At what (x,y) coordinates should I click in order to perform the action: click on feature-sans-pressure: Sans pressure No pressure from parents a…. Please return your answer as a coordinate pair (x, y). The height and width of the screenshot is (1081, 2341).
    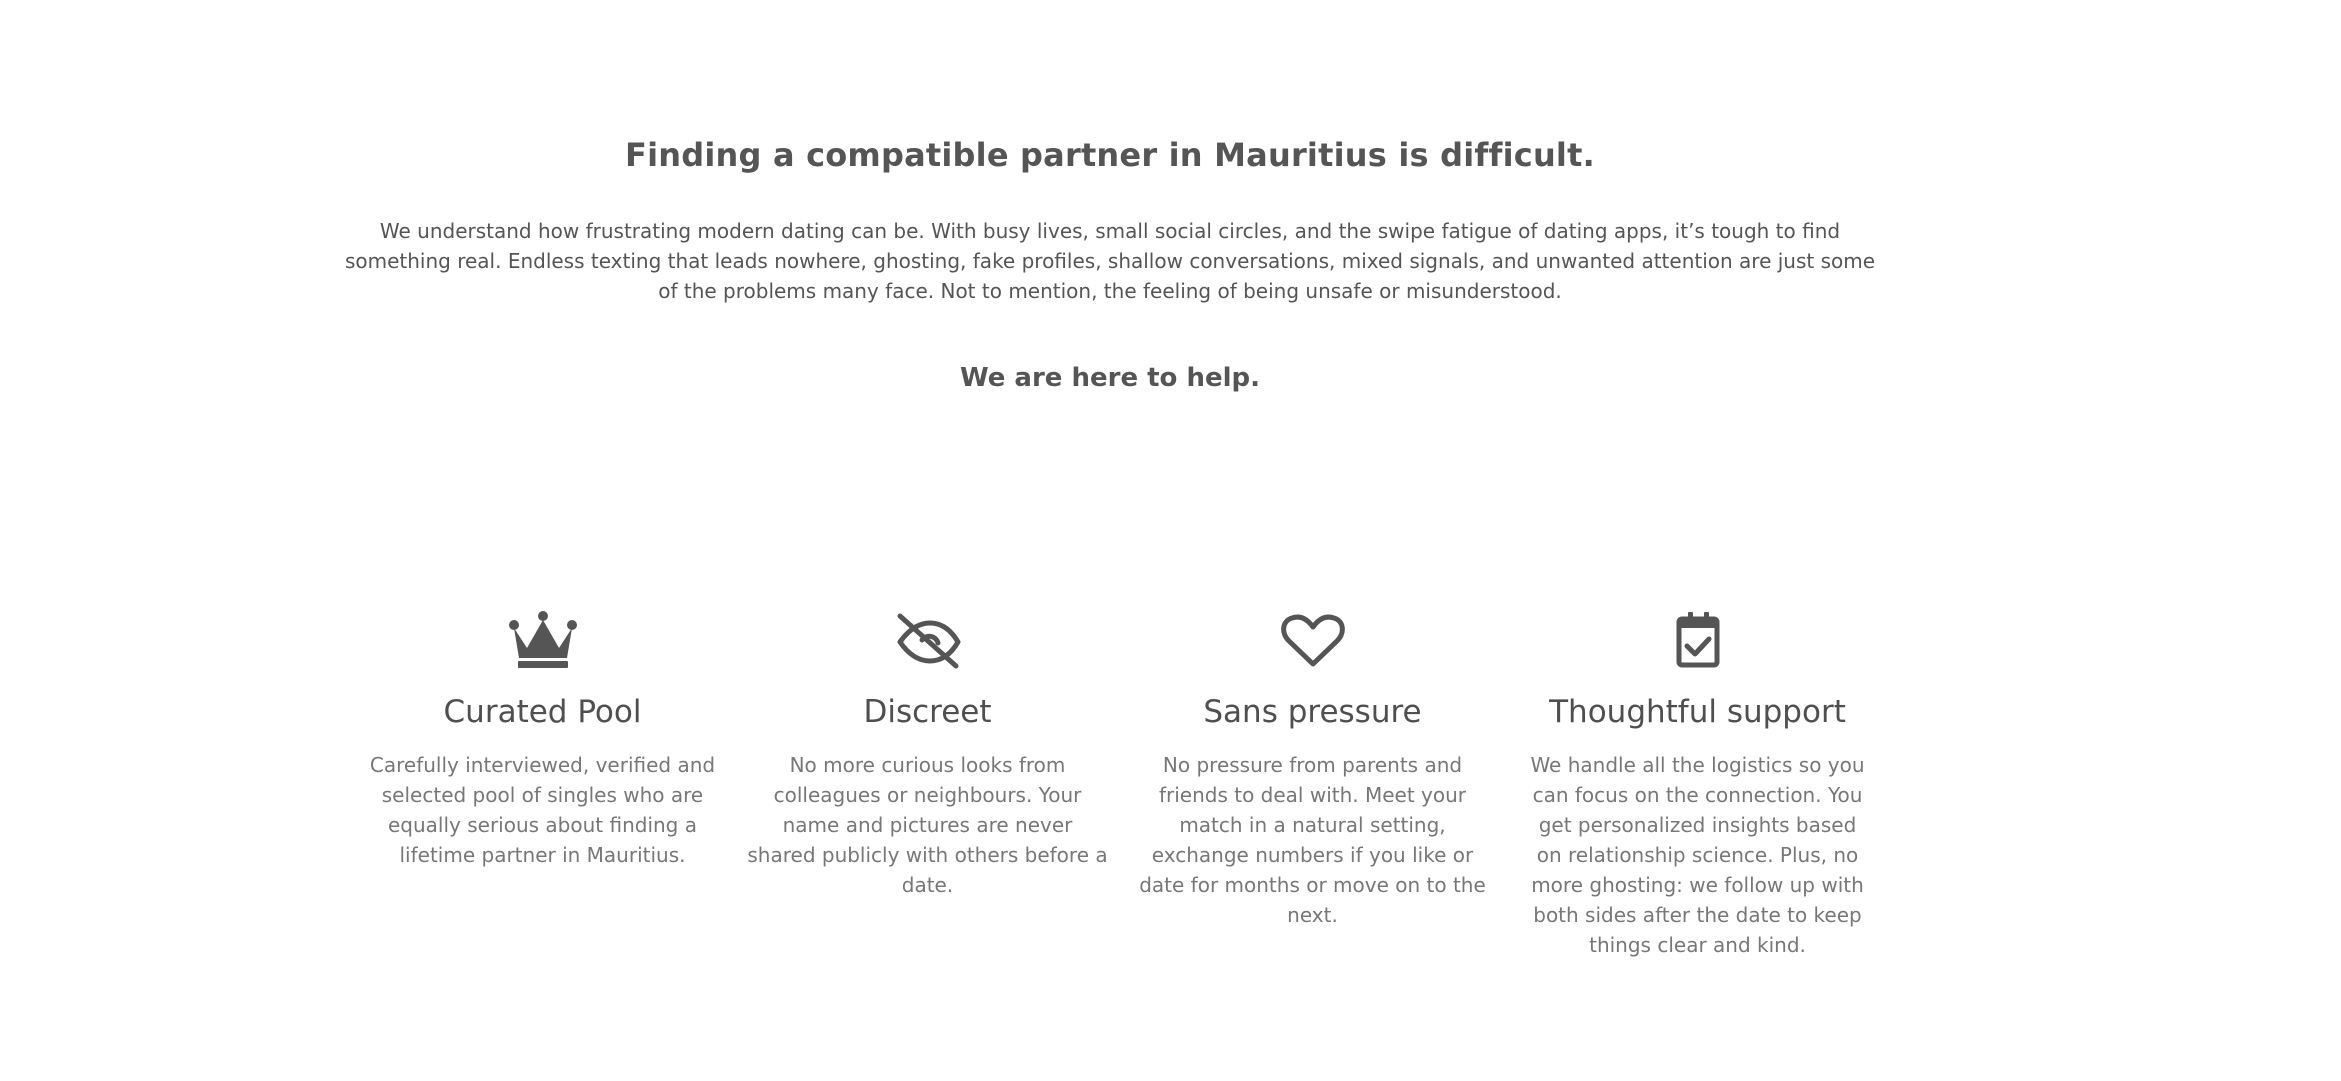
    Looking at the image, I should click on (1312, 785).